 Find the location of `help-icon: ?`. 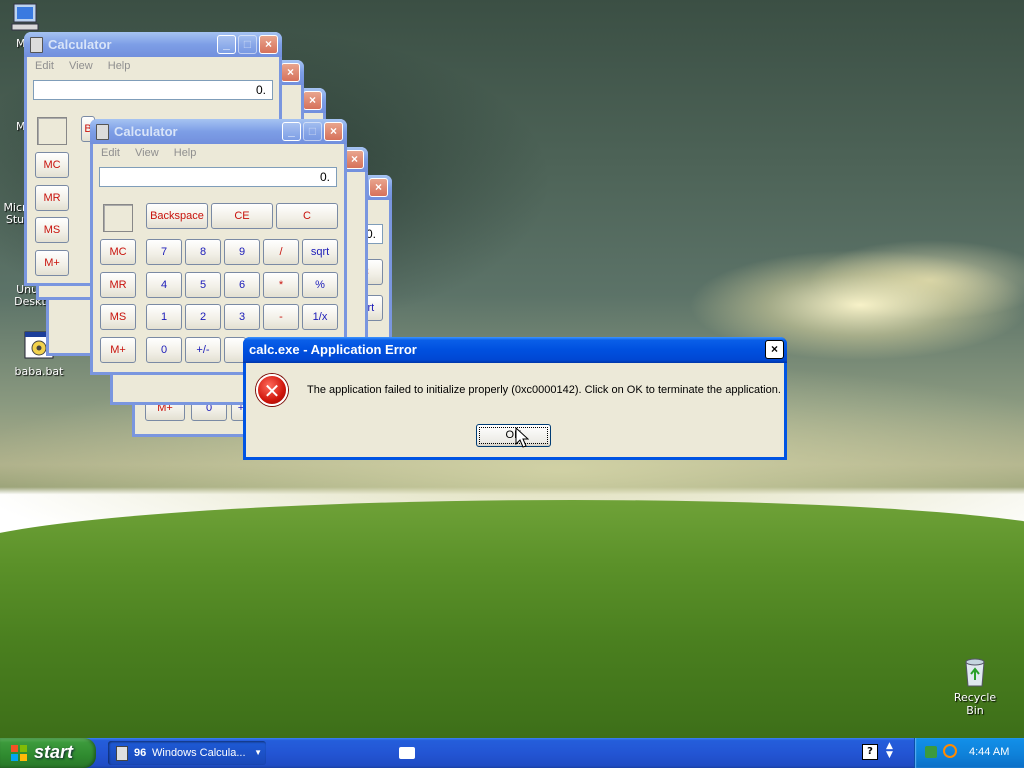

help-icon: ? is located at coordinates (870, 752).